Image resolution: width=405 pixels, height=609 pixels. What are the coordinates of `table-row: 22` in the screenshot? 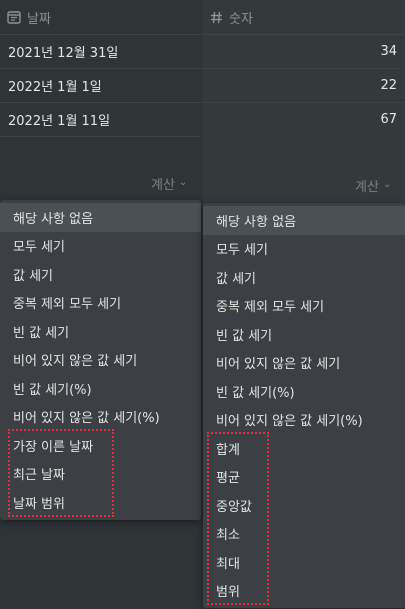 It's located at (304, 85).